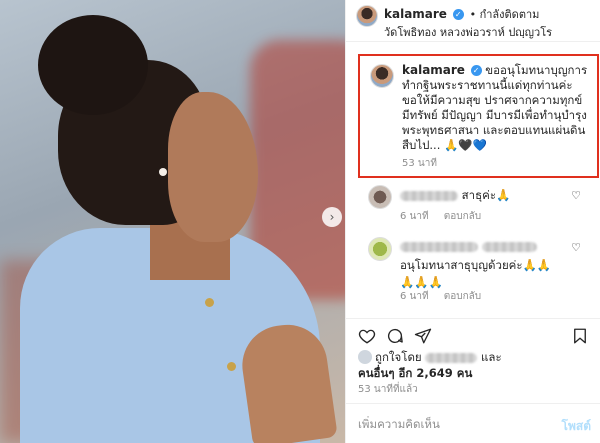 The width and height of the screenshot is (600, 443). I want to click on likes-suffix: คน, so click(464, 373).